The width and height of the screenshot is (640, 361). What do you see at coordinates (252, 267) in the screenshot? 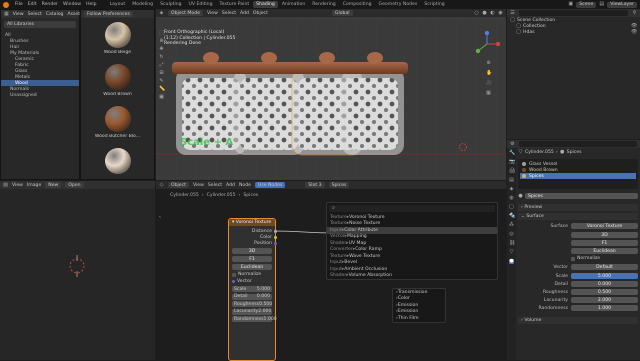
I see `voronoi-metric-select: Euclidean` at bounding box center [252, 267].